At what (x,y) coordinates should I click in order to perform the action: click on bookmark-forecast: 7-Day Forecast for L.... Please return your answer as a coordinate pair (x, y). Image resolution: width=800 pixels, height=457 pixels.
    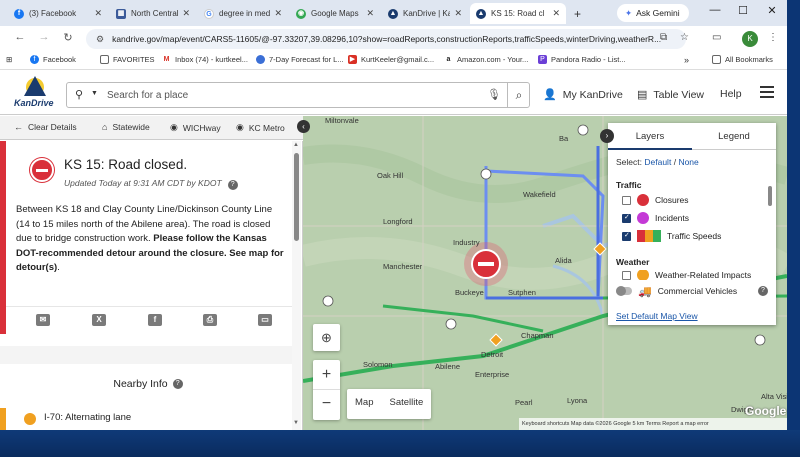
    Looking at the image, I should click on (300, 59).